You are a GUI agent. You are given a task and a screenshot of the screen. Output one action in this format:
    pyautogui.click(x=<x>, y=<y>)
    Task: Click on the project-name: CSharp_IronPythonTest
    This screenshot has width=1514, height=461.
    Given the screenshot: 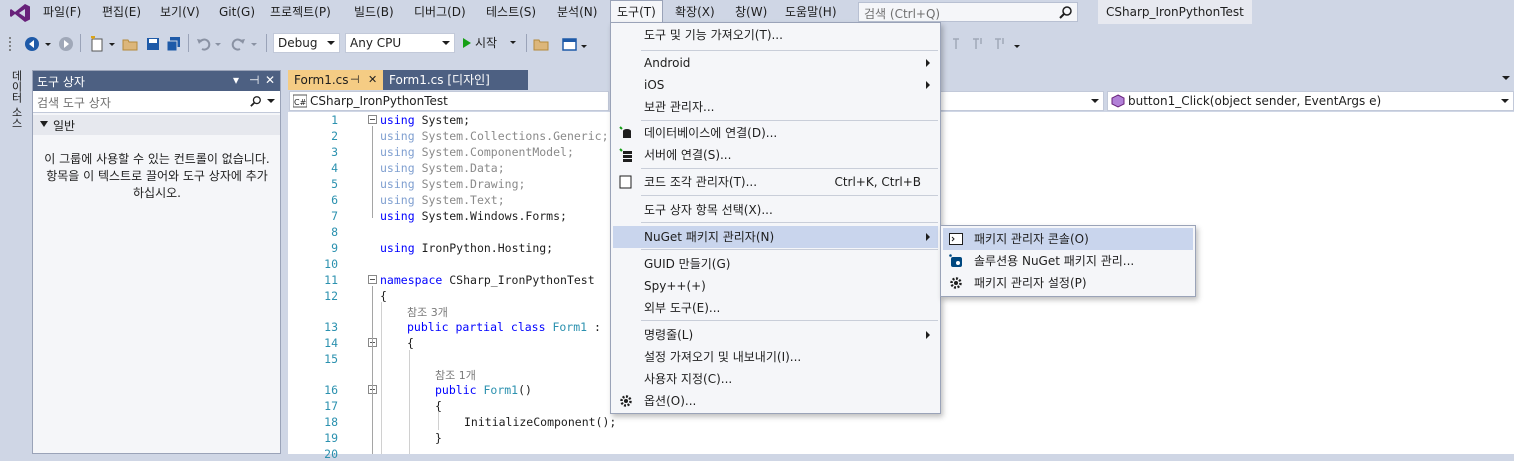 What is the action you would take?
    pyautogui.click(x=379, y=101)
    